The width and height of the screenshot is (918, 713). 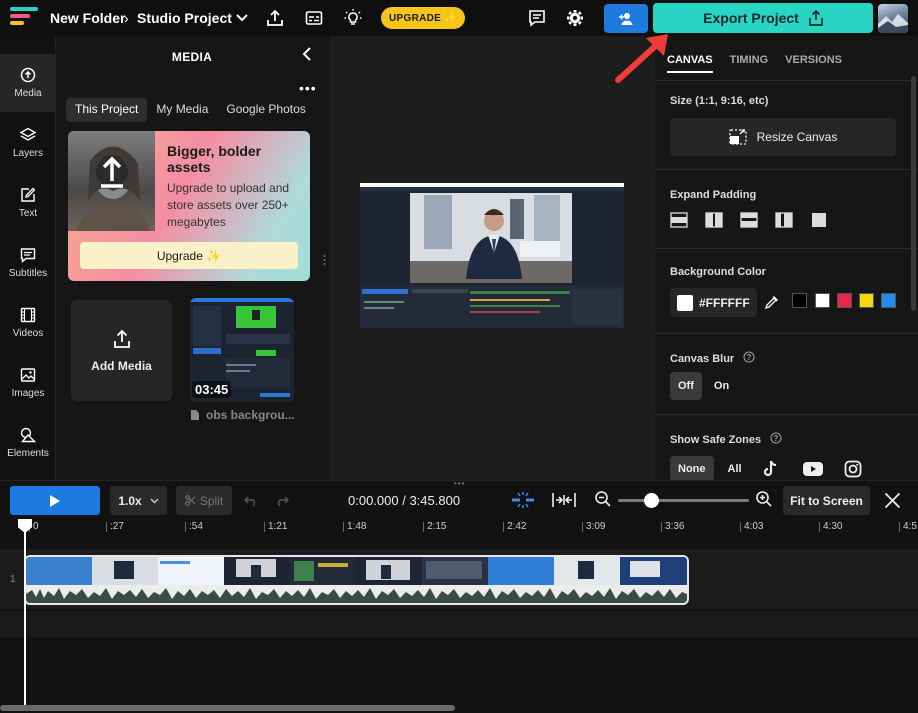 What do you see at coordinates (771, 304) in the screenshot?
I see `eyedropper-icon` at bounding box center [771, 304].